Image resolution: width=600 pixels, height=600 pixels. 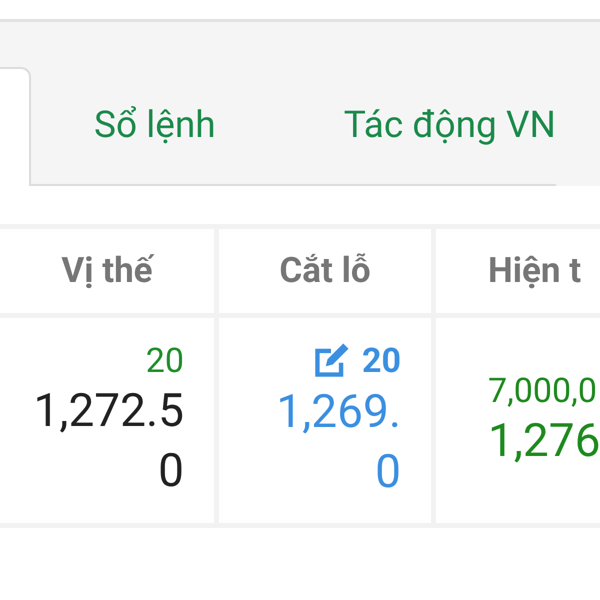 I want to click on column-header: Cắt lỗ, so click(x=325, y=270).